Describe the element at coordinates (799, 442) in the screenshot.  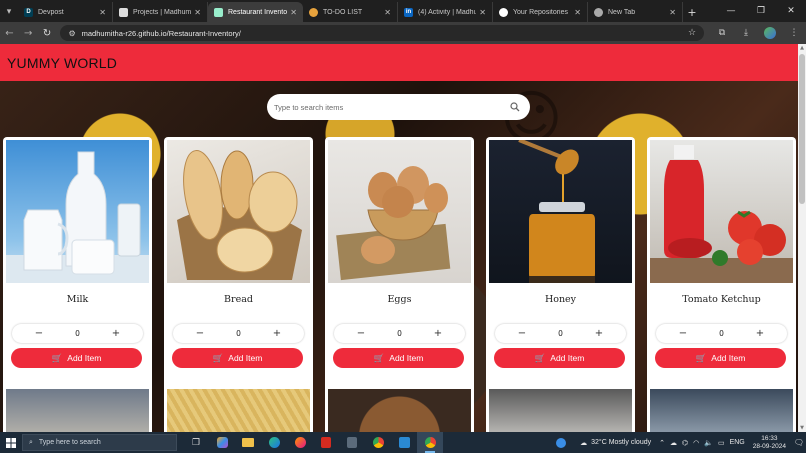
I see `notification-icon: 🗨` at that location.